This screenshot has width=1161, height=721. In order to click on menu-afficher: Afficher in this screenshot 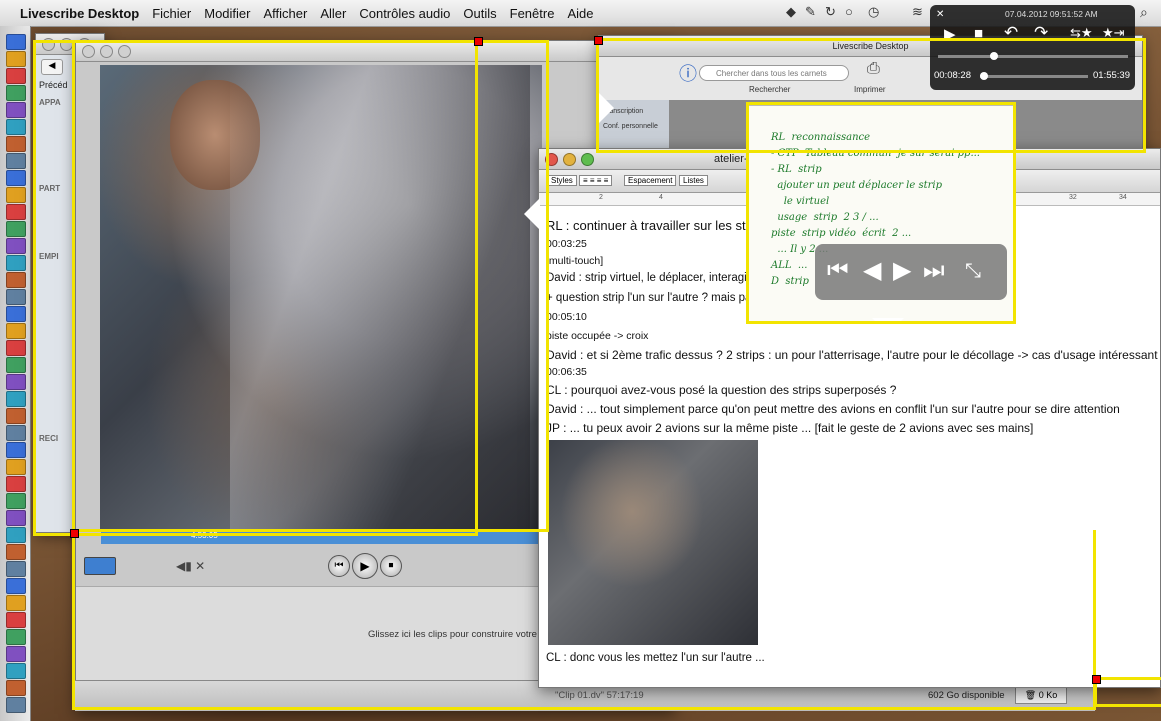, I will do `click(285, 13)`.